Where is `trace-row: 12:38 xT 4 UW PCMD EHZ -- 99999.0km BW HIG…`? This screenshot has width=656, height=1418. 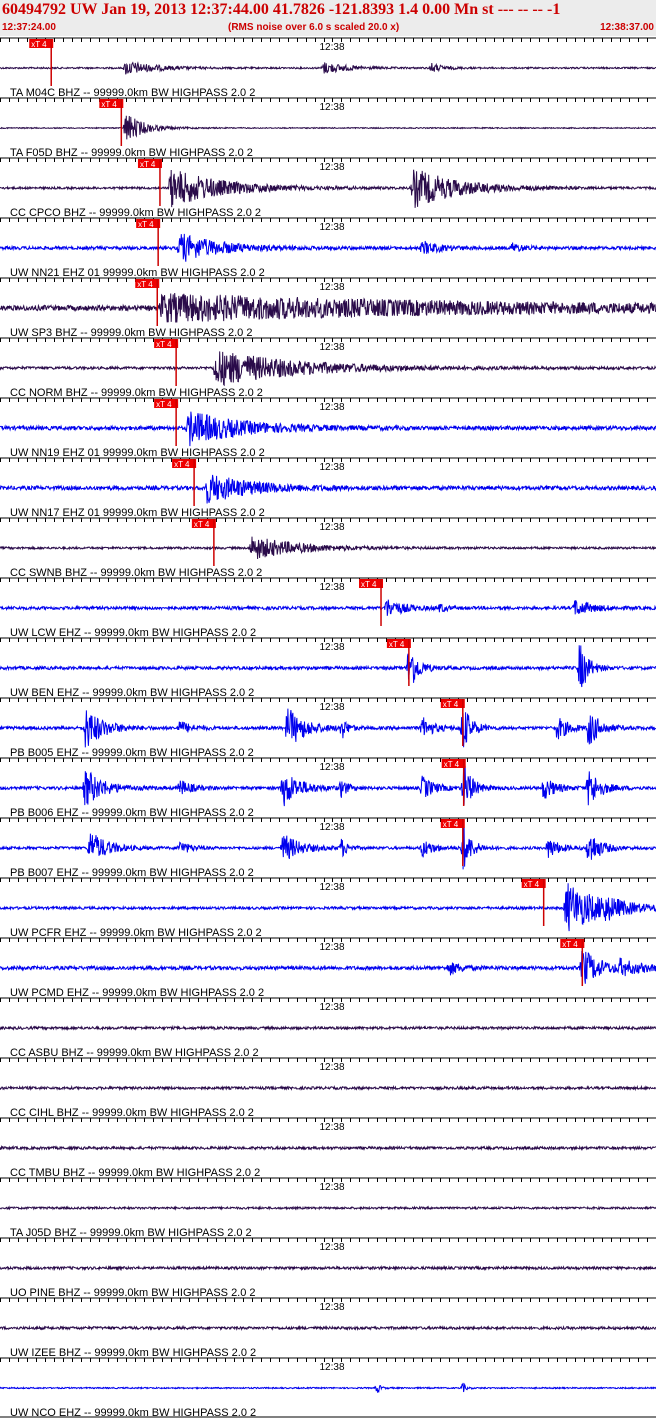 trace-row: 12:38 xT 4 UW PCMD EHZ -- 99999.0km BW HIG… is located at coordinates (328, 968).